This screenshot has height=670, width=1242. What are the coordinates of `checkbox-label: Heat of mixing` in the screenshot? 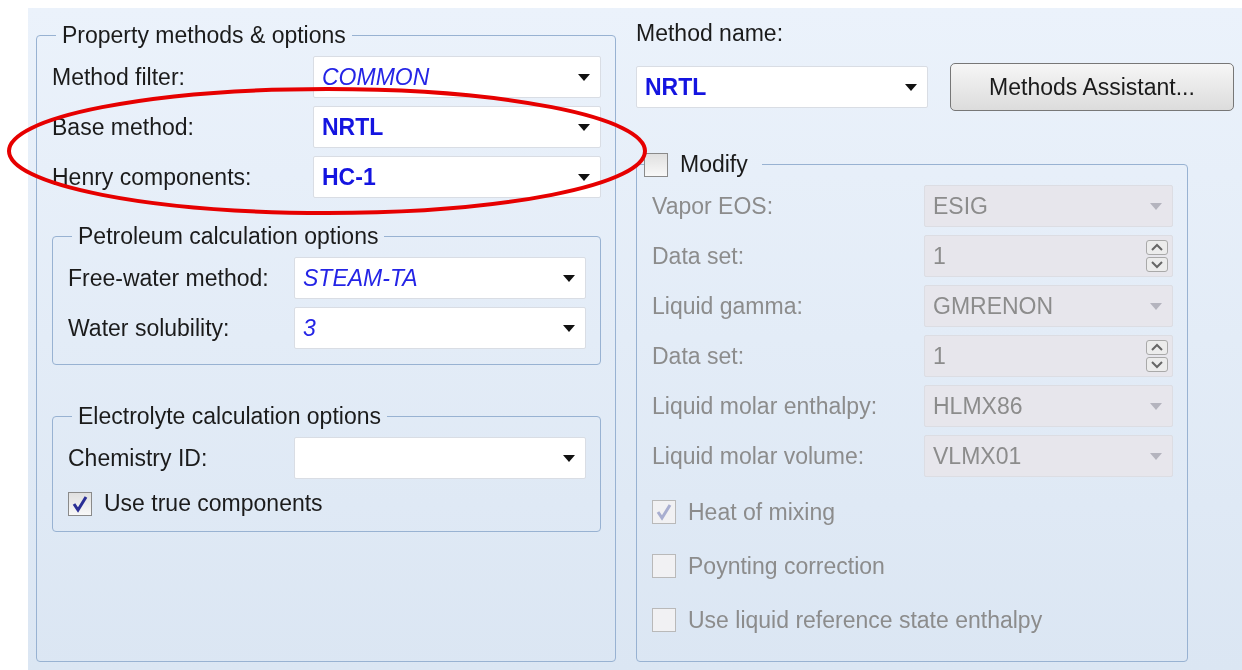 It's located at (761, 512).